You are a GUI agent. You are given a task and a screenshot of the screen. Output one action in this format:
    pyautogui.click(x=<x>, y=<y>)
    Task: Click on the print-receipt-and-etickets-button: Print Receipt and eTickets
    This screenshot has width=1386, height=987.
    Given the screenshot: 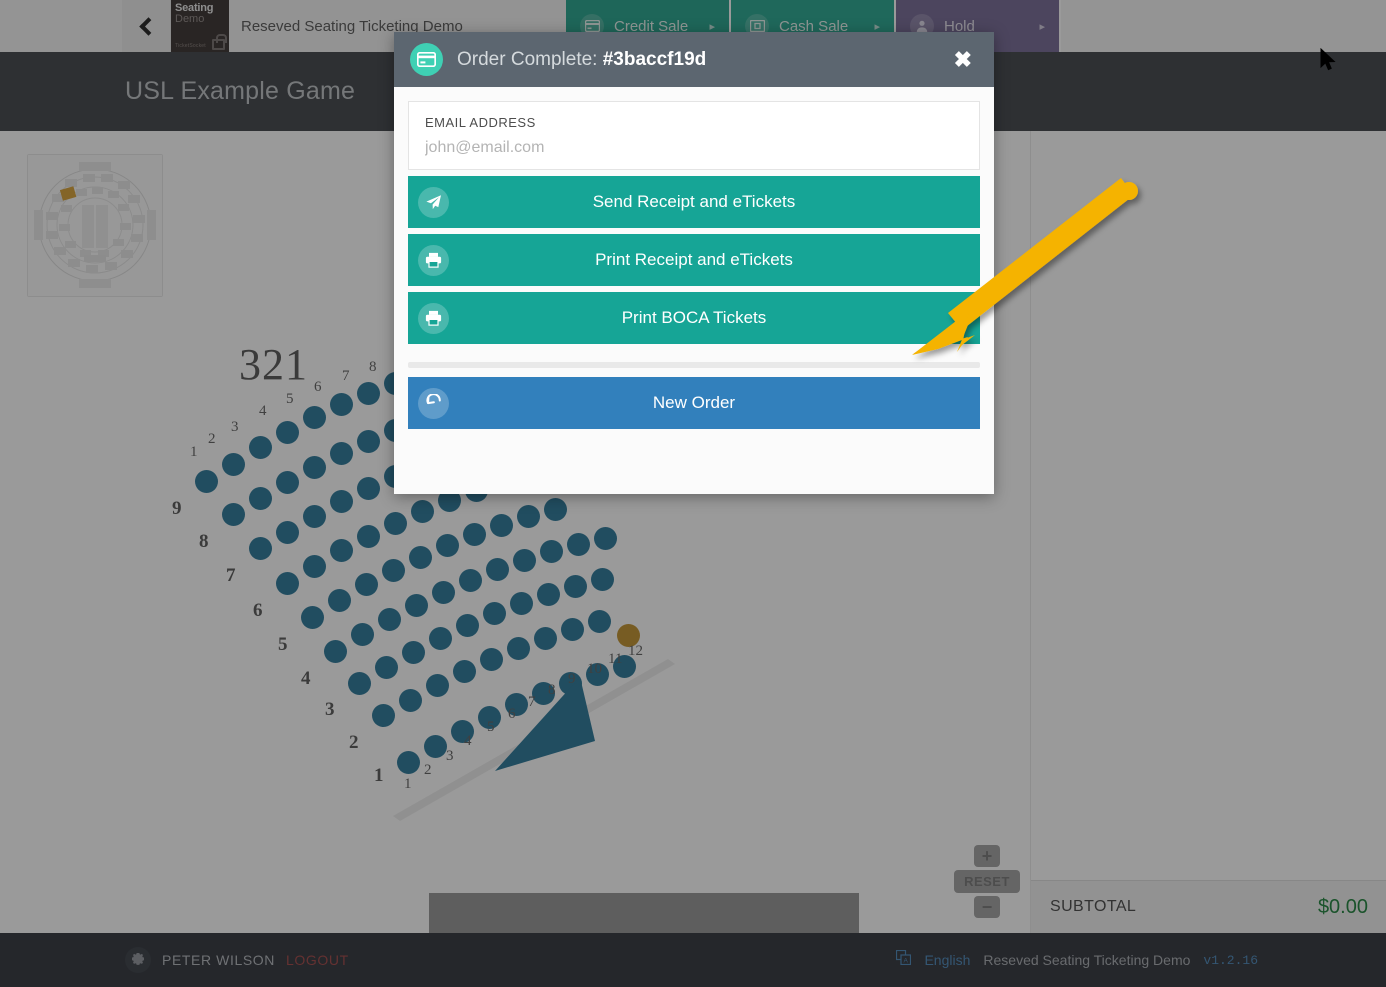 What is the action you would take?
    pyautogui.click(x=694, y=260)
    